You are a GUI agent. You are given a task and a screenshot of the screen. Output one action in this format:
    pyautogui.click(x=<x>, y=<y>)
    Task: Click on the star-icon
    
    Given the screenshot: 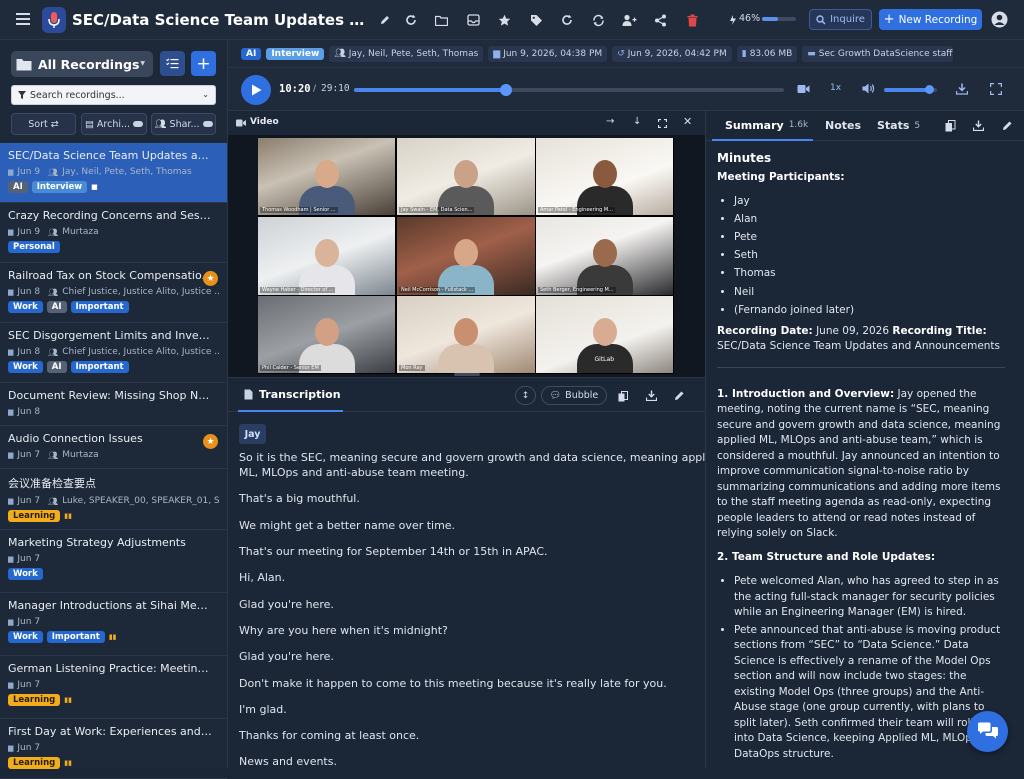 What is the action you would take?
    pyautogui.click(x=504, y=20)
    